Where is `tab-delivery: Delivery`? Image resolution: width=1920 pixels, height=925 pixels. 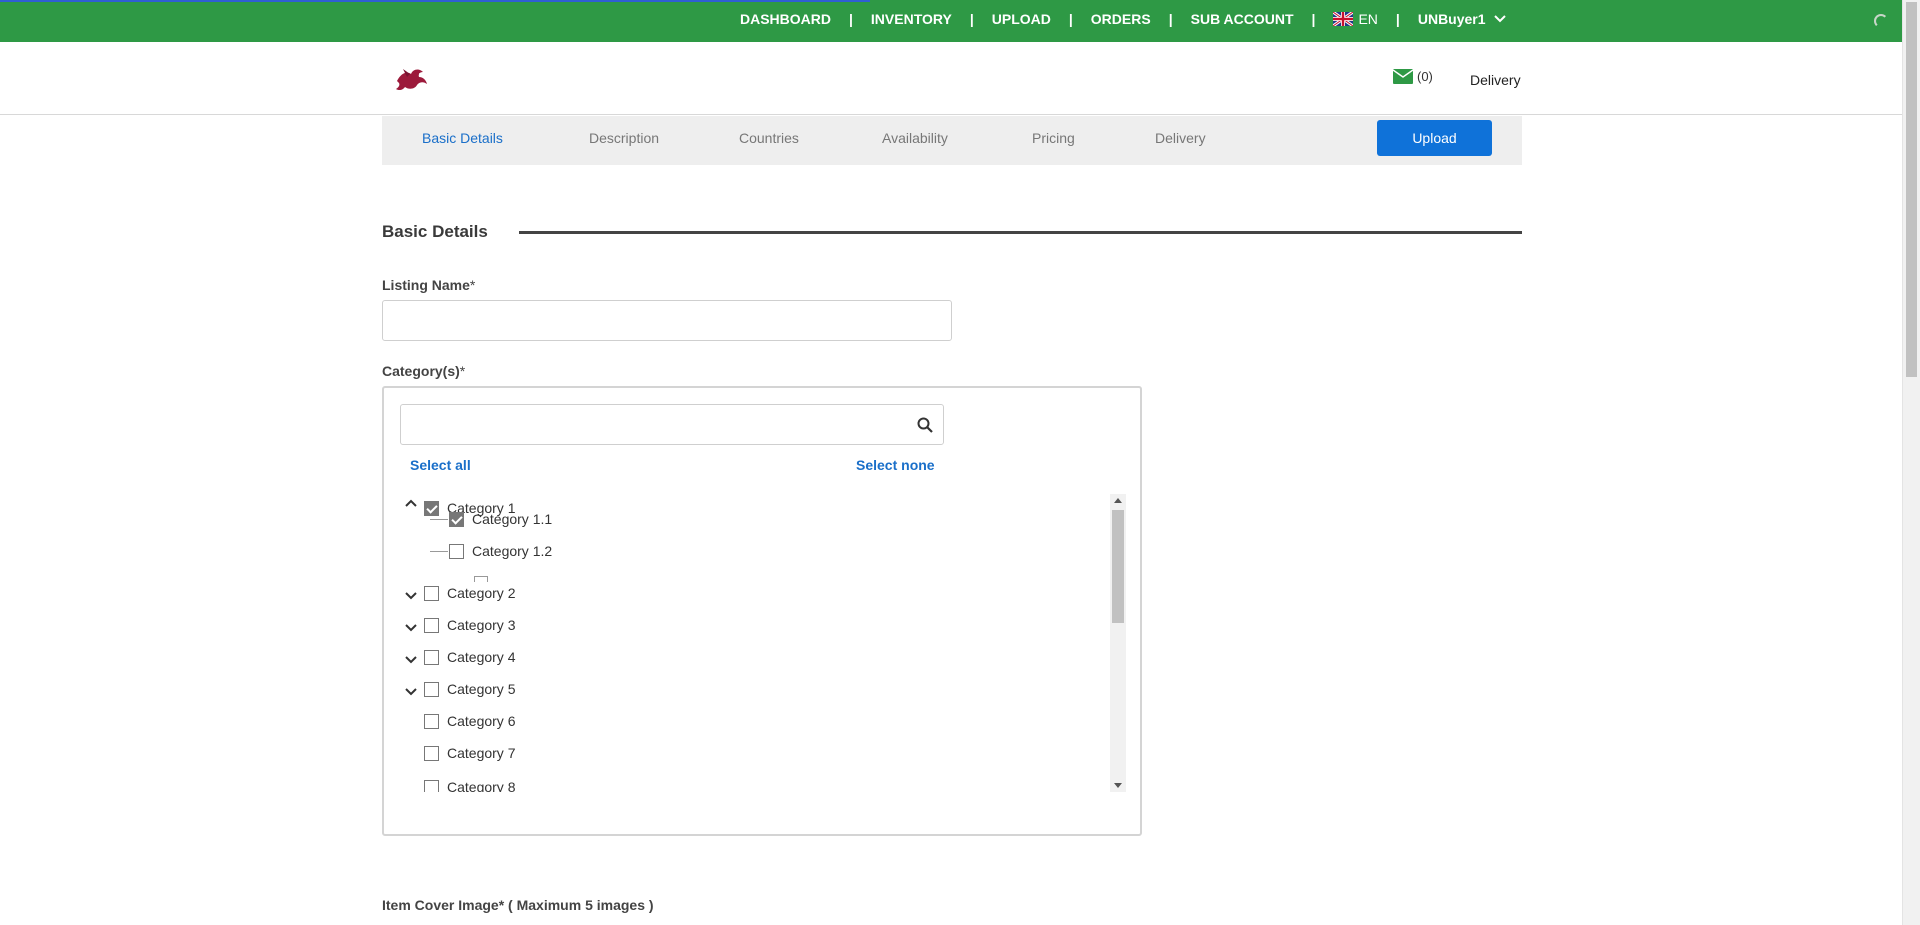 tab-delivery: Delivery is located at coordinates (1180, 140).